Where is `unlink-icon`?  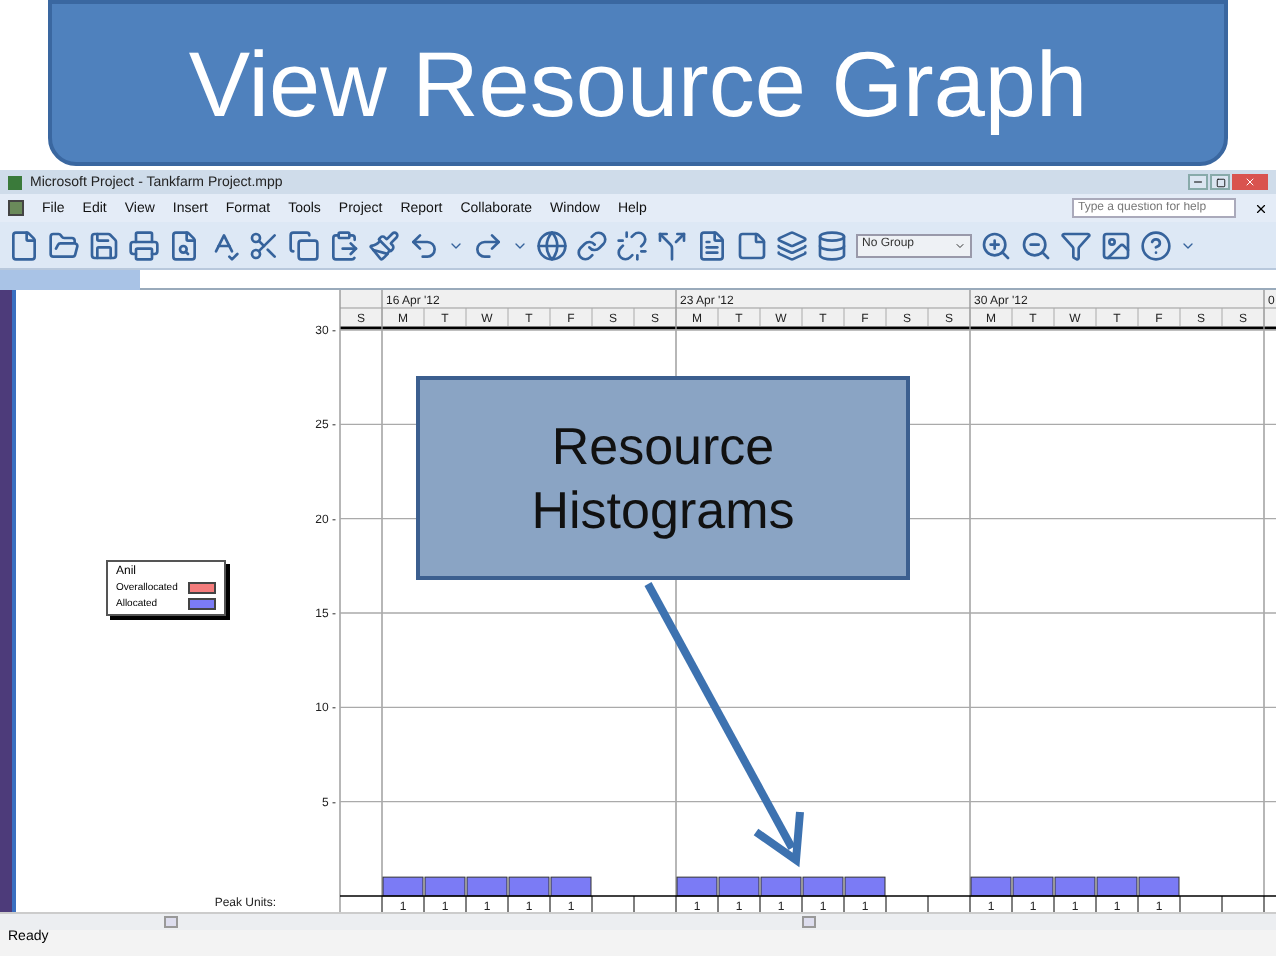
unlink-icon is located at coordinates (632, 245).